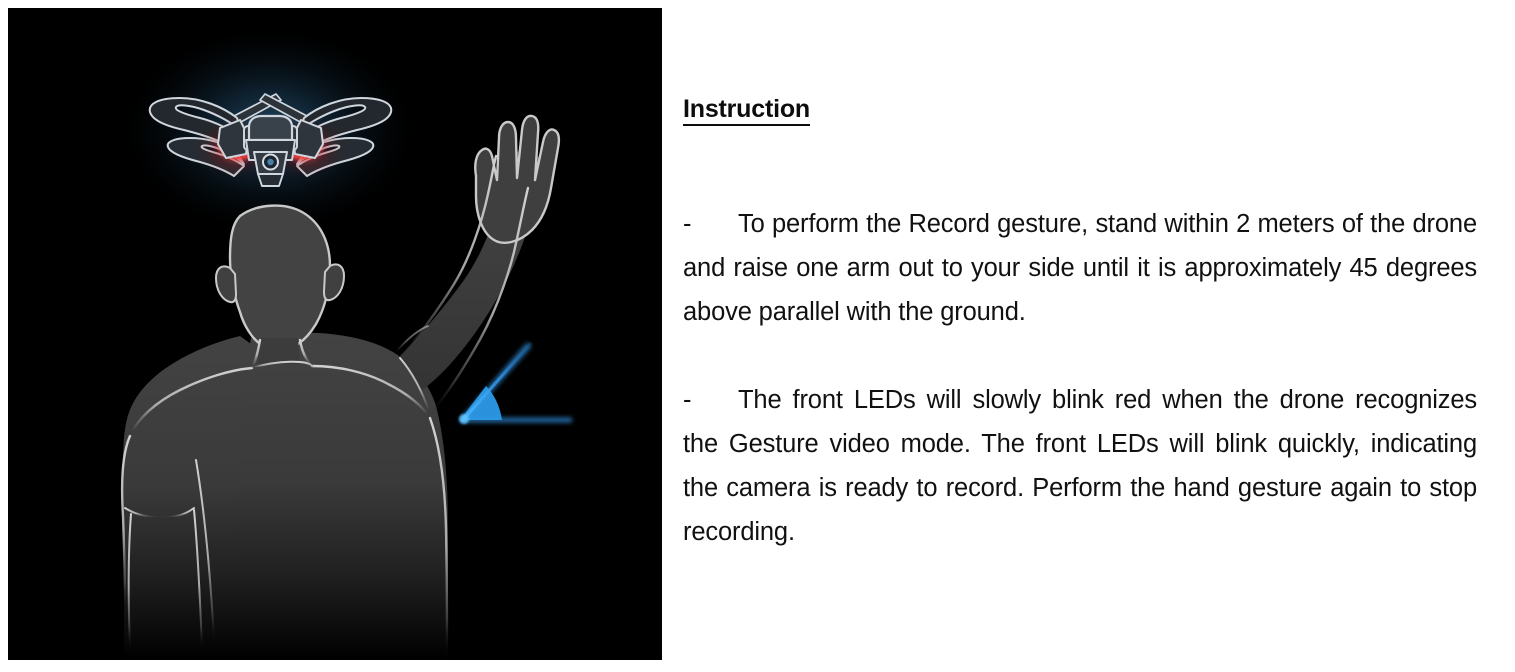  I want to click on paragraph-1-marker: -, so click(687, 223).